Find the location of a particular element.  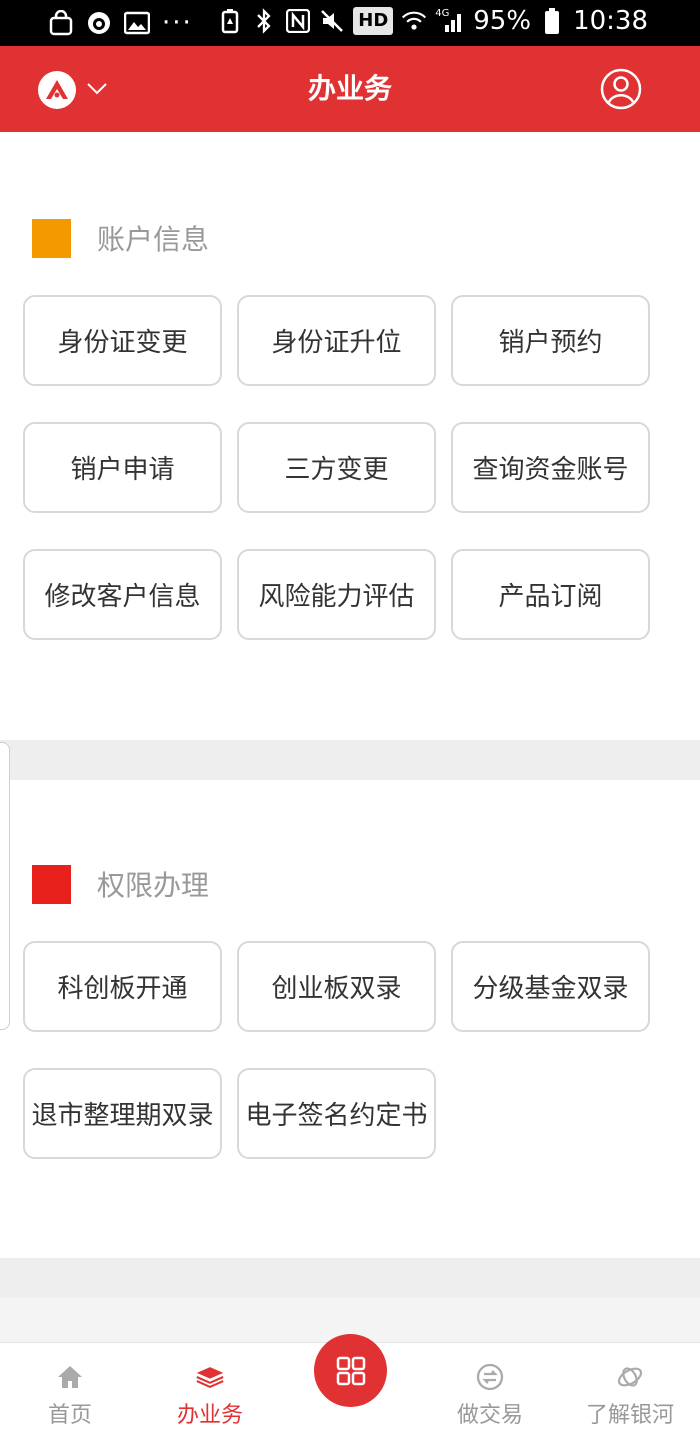

section-header: 权限办理 is located at coordinates (120, 884).